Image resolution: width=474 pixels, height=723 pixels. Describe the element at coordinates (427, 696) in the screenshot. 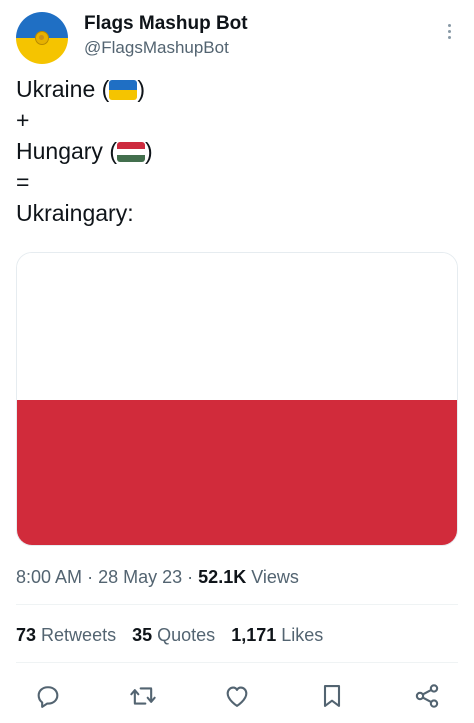

I see `share-icon` at that location.